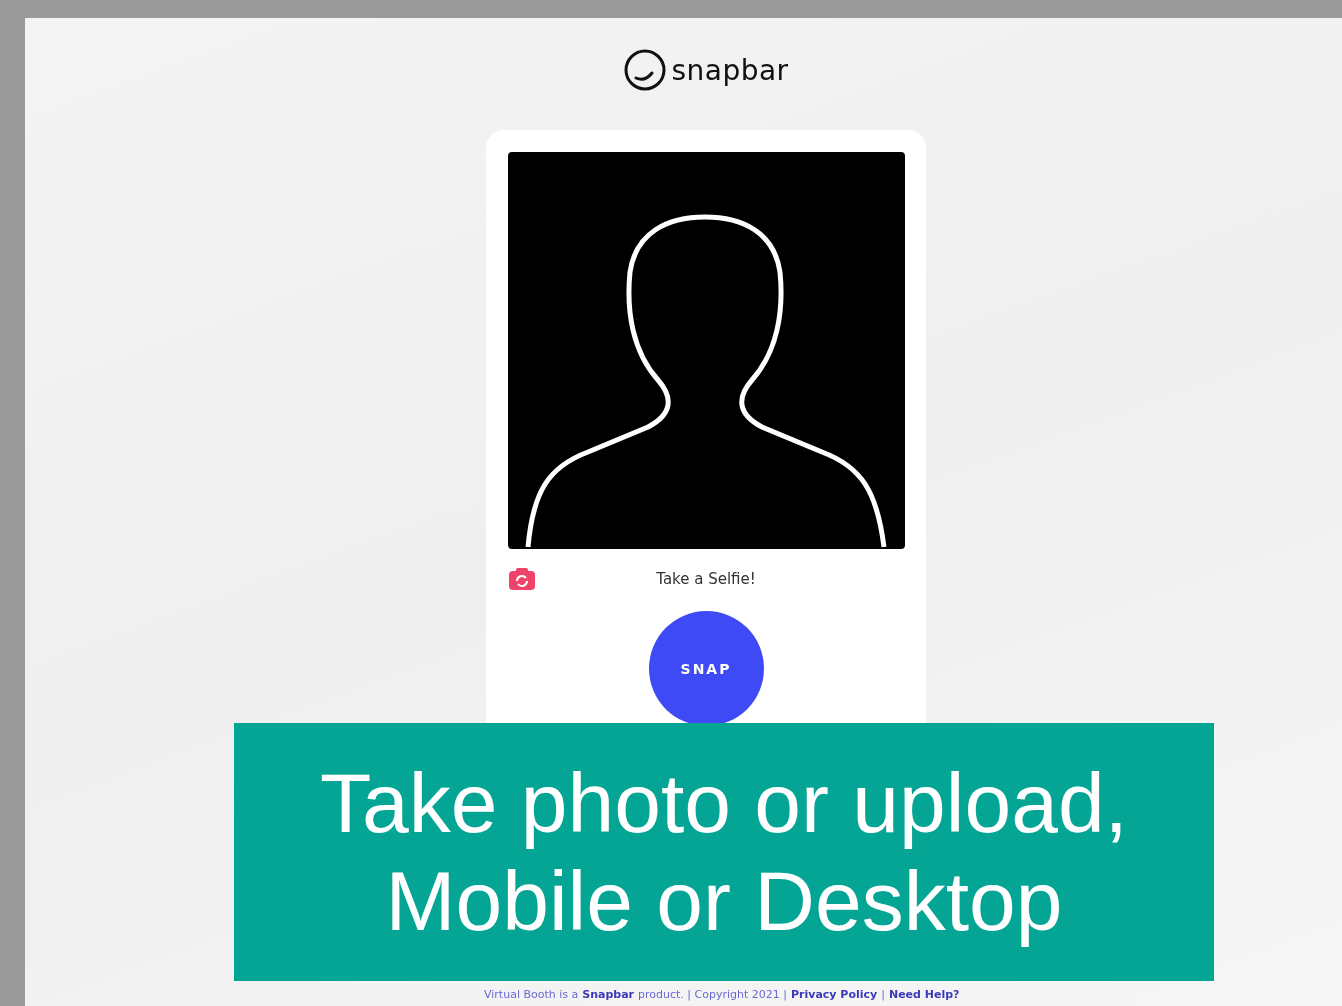  What do you see at coordinates (706, 579) in the screenshot?
I see `camera-caption: Take a Selfie!` at bounding box center [706, 579].